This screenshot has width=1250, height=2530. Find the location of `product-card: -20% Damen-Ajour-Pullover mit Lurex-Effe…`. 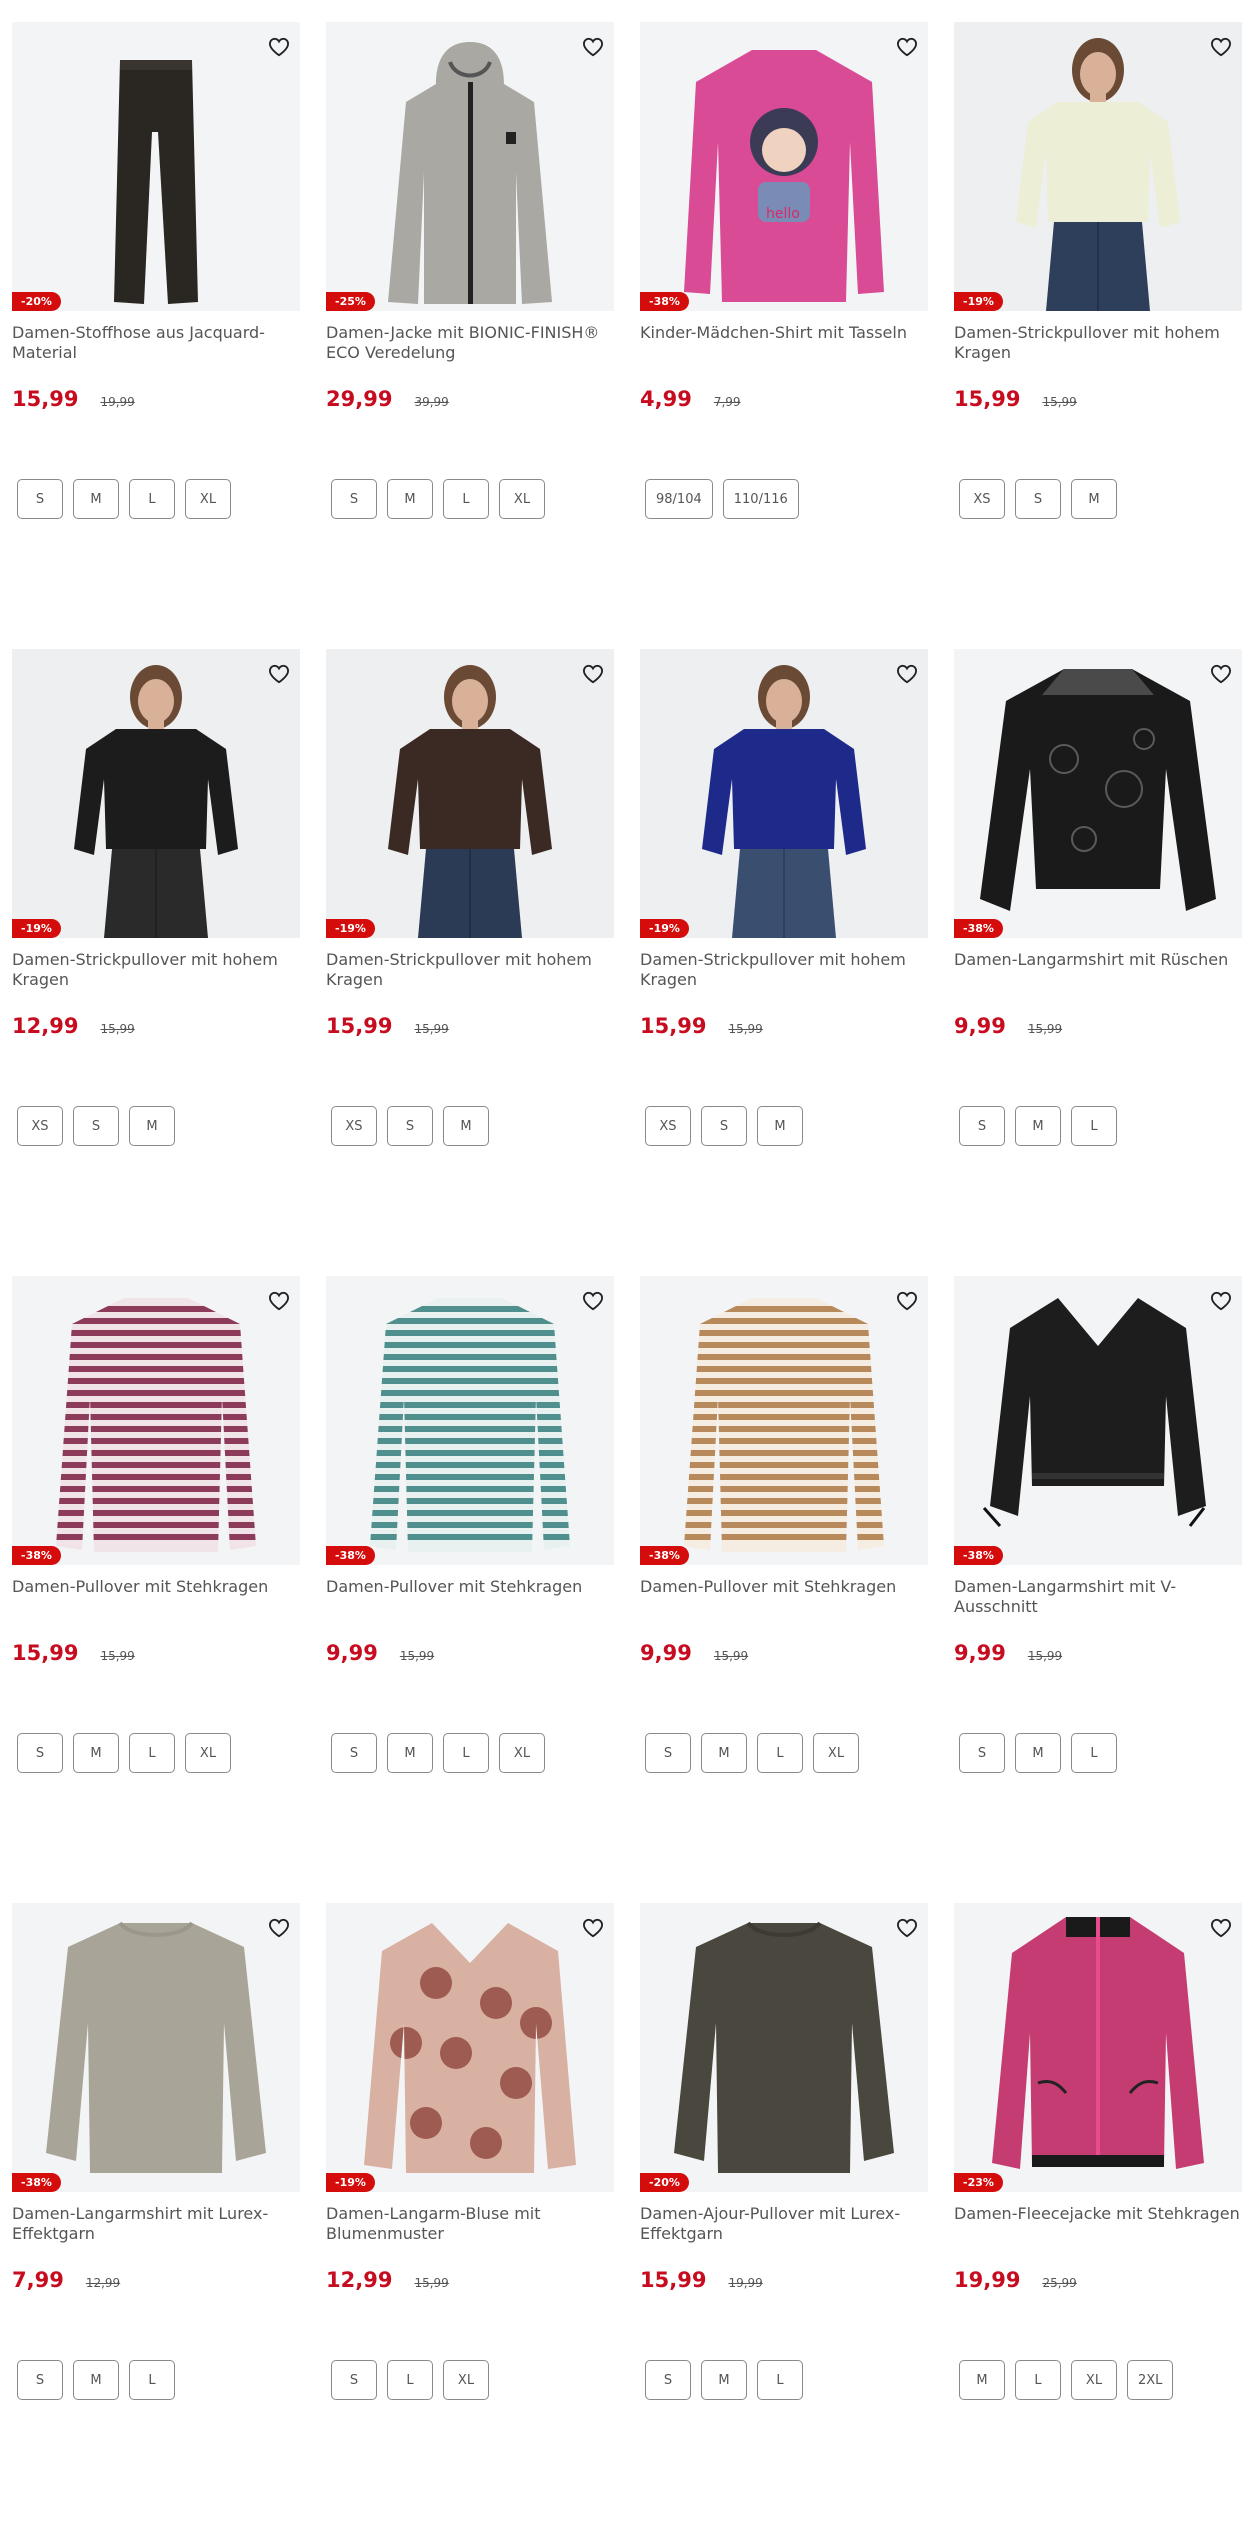

product-card: -20% Damen-Ajour-Pullover mit Lurex-Effe… is located at coordinates (784, 2216).